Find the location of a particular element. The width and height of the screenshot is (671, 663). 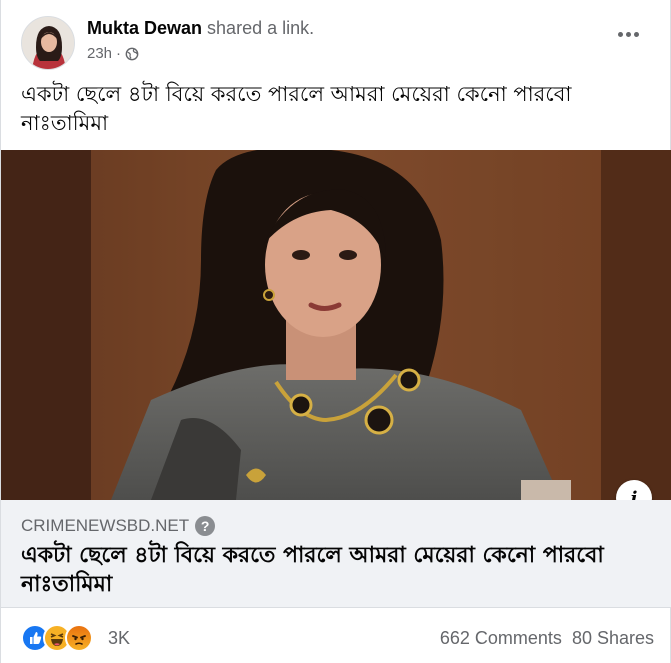

link-domain-row: CRIMENEWSBD.NET ? is located at coordinates (118, 526).